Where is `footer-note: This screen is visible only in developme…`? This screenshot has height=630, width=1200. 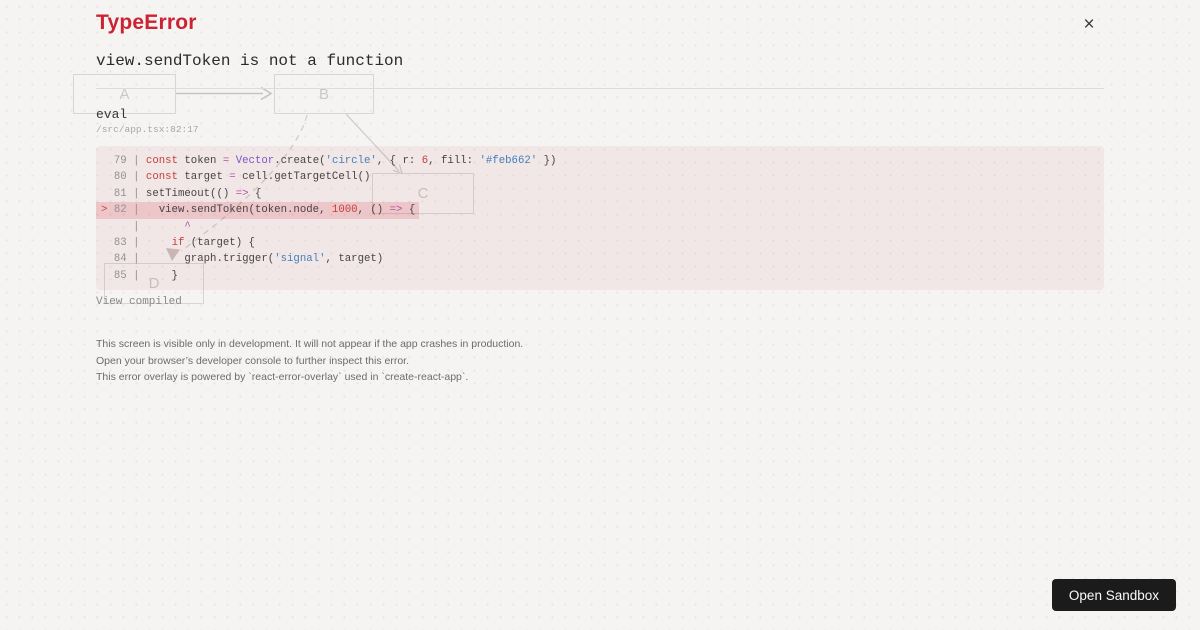
footer-note: This screen is visible only in developme… is located at coordinates (309, 361).